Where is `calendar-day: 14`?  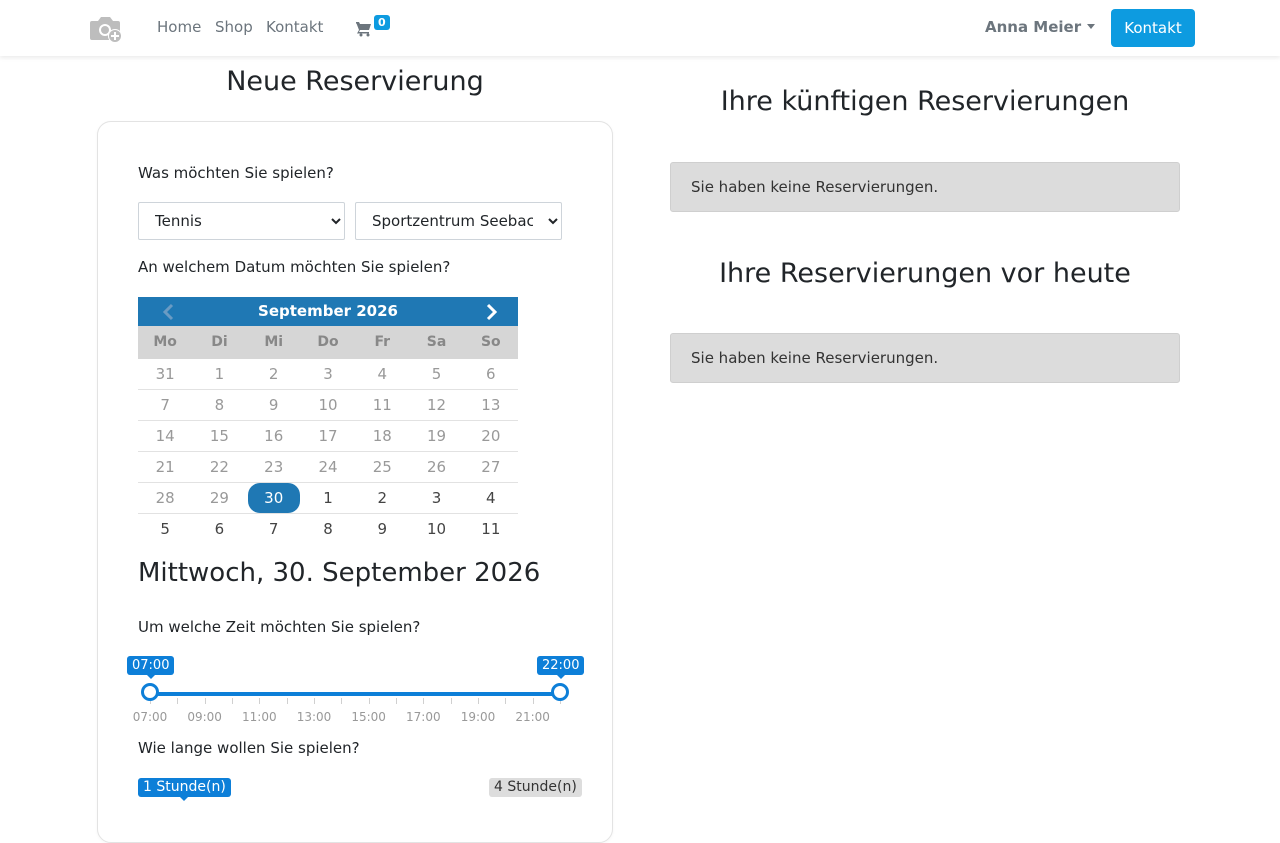
calendar-day: 14 is located at coordinates (165, 436).